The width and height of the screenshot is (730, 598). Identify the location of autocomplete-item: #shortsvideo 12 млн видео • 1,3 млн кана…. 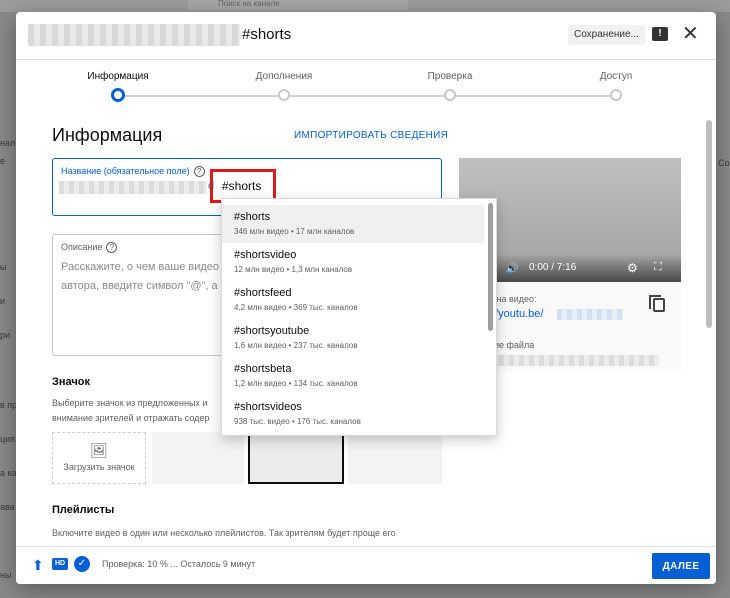
(353, 262).